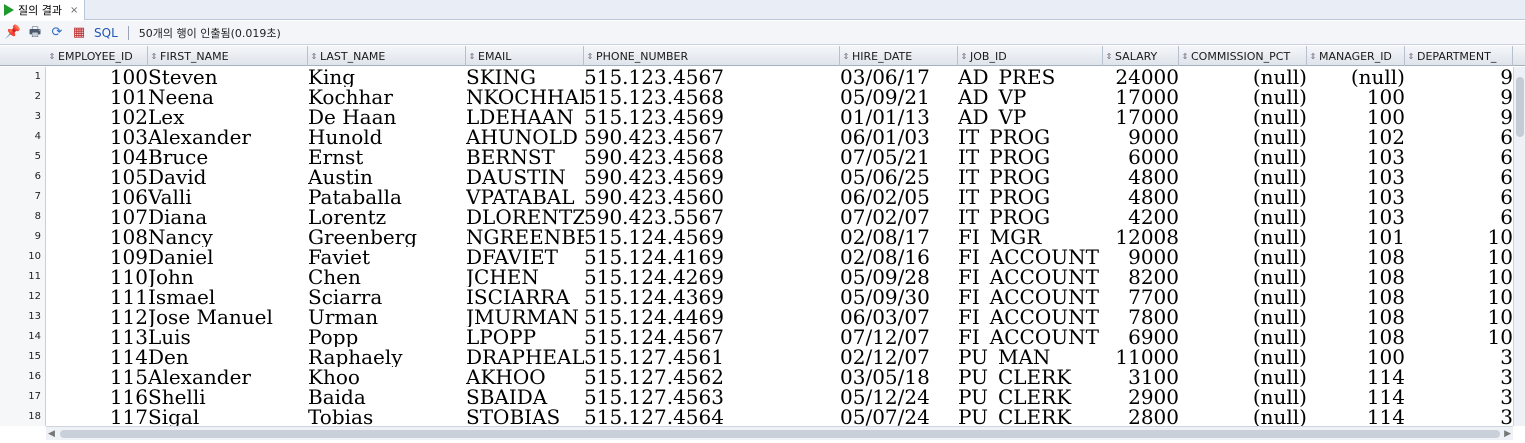 Image resolution: width=1525 pixels, height=443 pixels. Describe the element at coordinates (23, 77) in the screenshot. I see `row-number: 1` at that location.